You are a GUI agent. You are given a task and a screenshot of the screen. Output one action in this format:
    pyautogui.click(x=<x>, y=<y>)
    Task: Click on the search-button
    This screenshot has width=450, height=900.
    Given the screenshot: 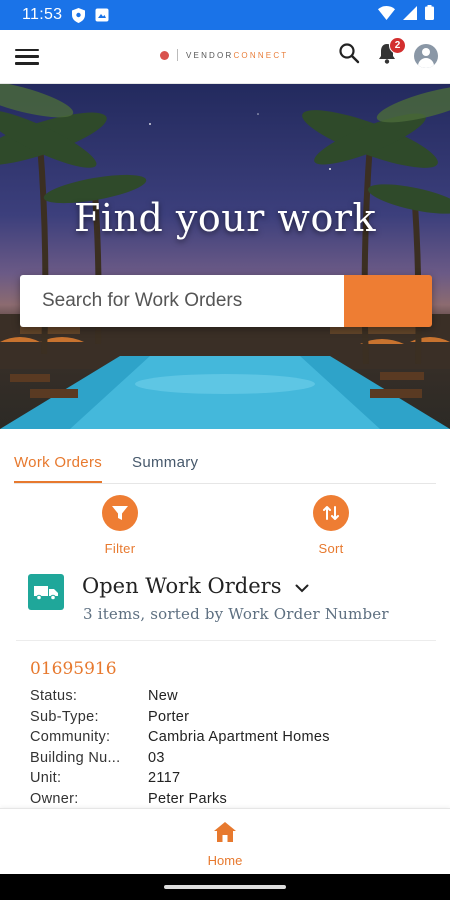 What is the action you would take?
    pyautogui.click(x=226, y=301)
    